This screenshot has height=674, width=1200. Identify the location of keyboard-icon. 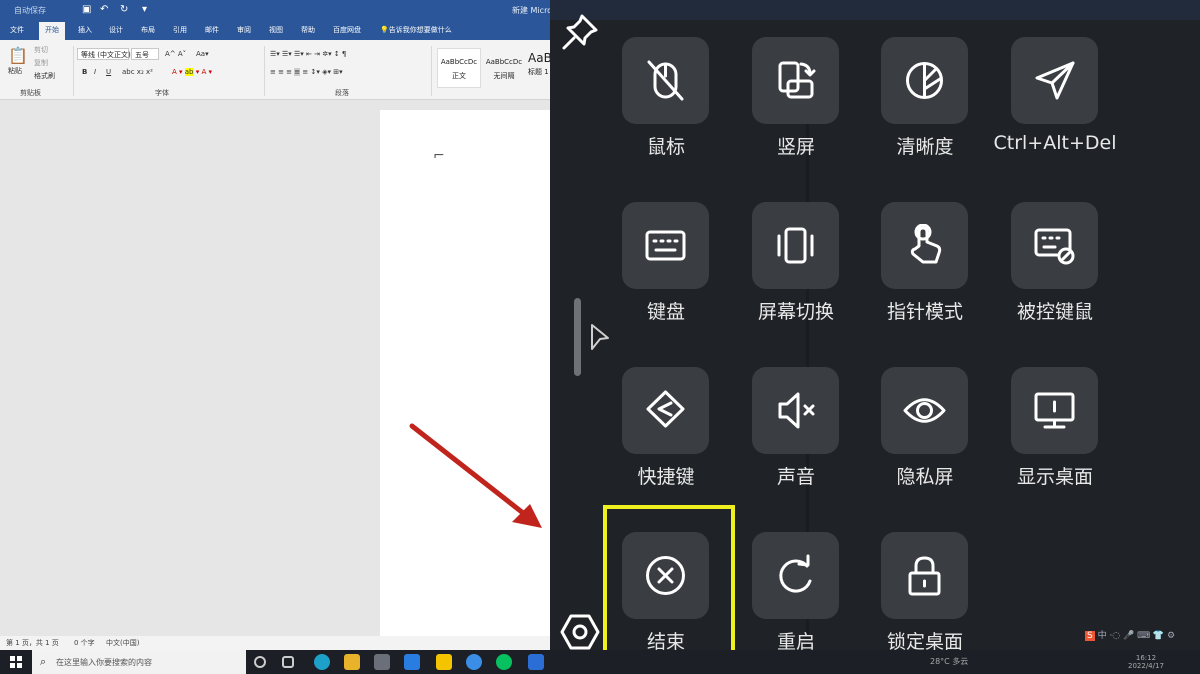
(665, 245).